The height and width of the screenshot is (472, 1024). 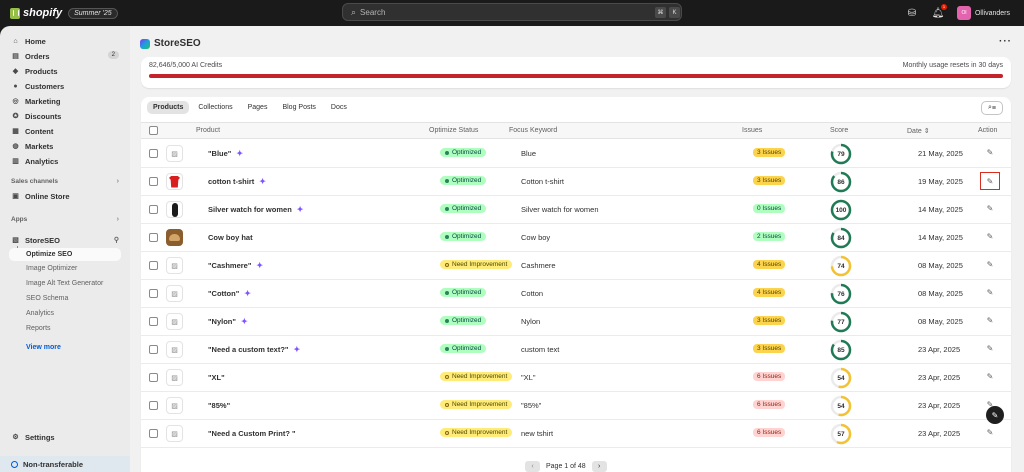 I want to click on sidebar-subitem-analytics: Analytics, so click(x=40, y=313).